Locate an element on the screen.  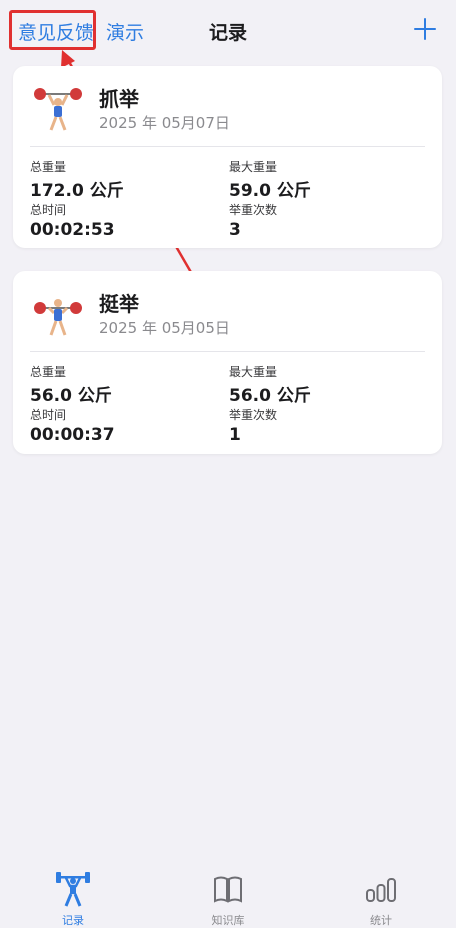
weightlifting-icon is located at coordinates (73, 889).